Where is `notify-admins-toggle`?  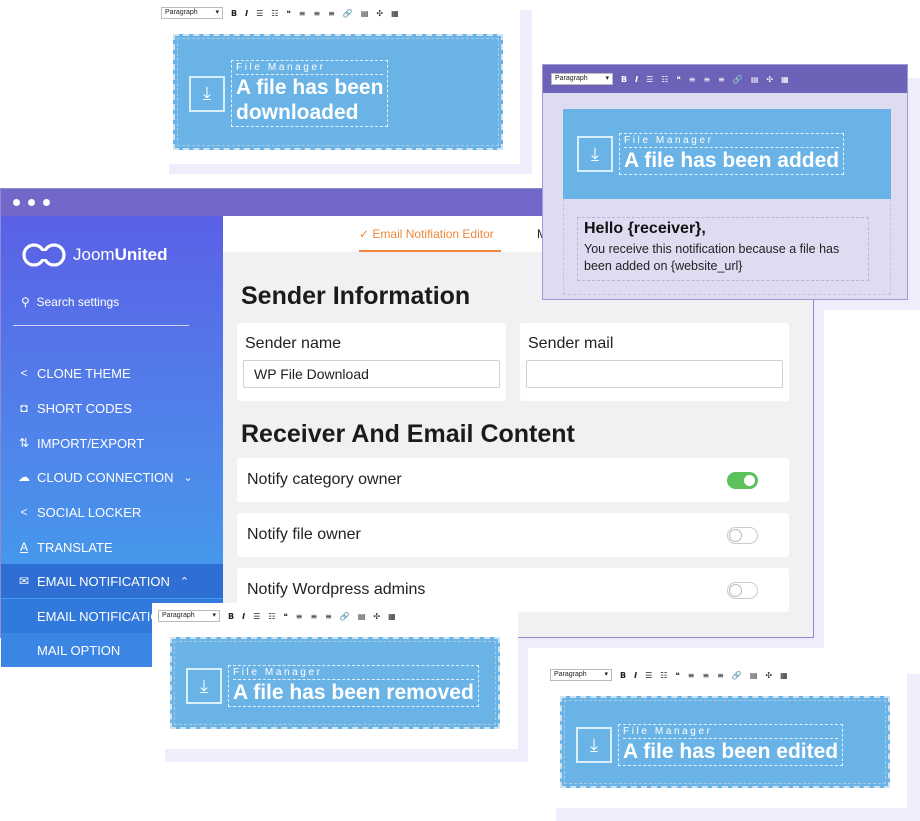 notify-admins-toggle is located at coordinates (742, 590).